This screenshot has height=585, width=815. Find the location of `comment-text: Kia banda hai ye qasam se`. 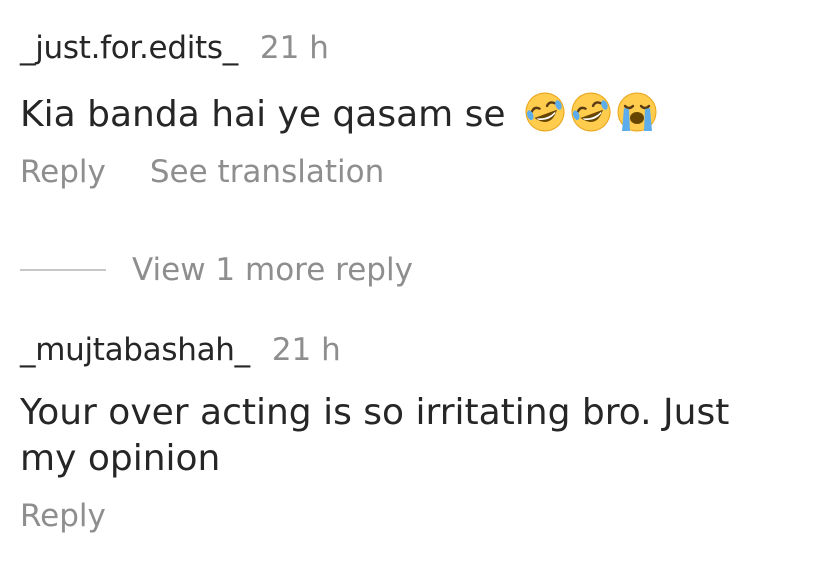

comment-text: Kia banda hai ye qasam se is located at coordinates (263, 114).